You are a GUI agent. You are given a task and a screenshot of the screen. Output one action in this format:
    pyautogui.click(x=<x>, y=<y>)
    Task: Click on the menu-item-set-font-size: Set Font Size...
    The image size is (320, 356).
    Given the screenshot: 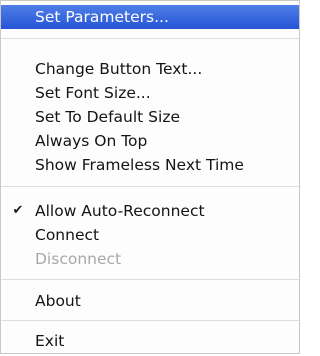 What is the action you would take?
    pyautogui.click(x=150, y=93)
    